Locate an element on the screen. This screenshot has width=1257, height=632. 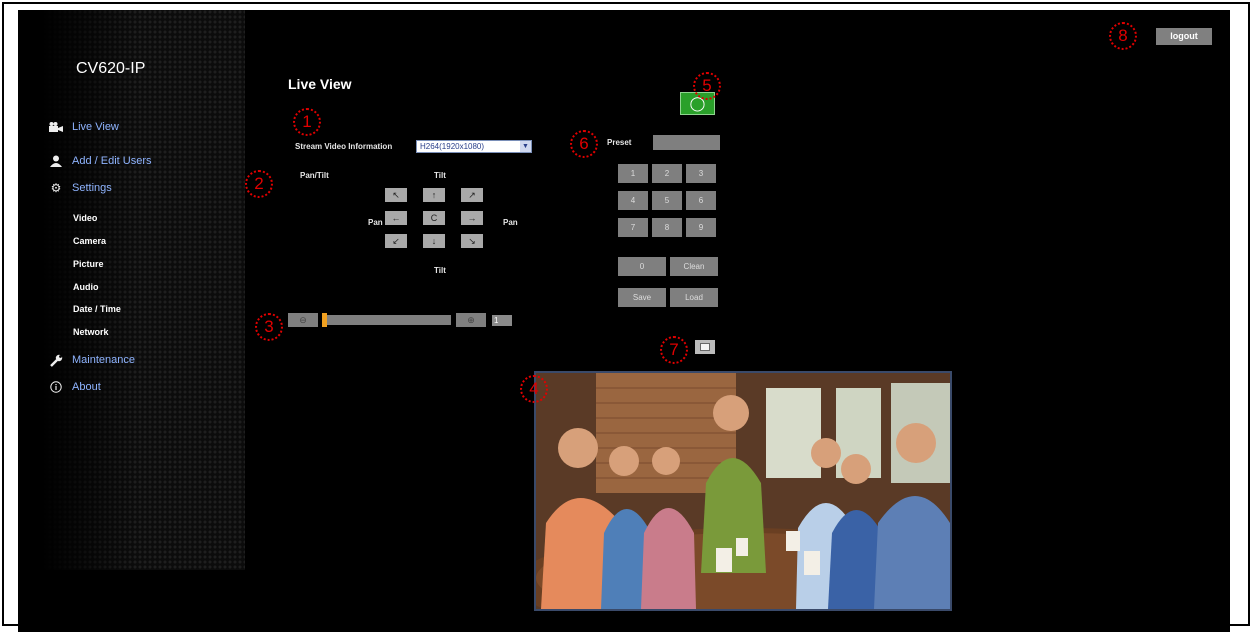
stream-resolution-select: H264(1920x1080) ▼ is located at coordinates (474, 146).